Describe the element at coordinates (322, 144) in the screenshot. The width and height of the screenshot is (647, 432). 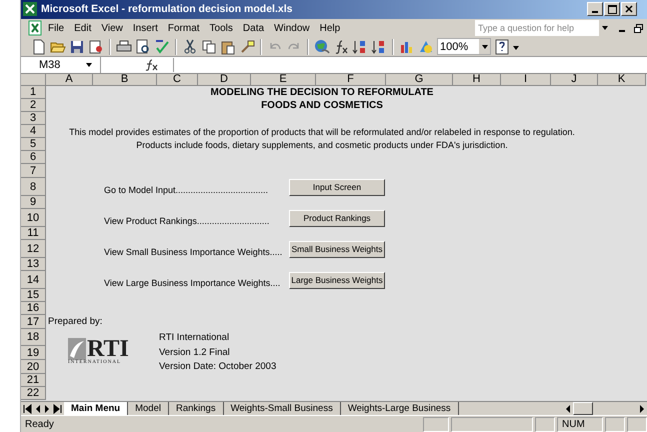
I see `description-text: Products include foods, dietary supplements, and cosmetic products under FDA's jurisdiction.` at that location.